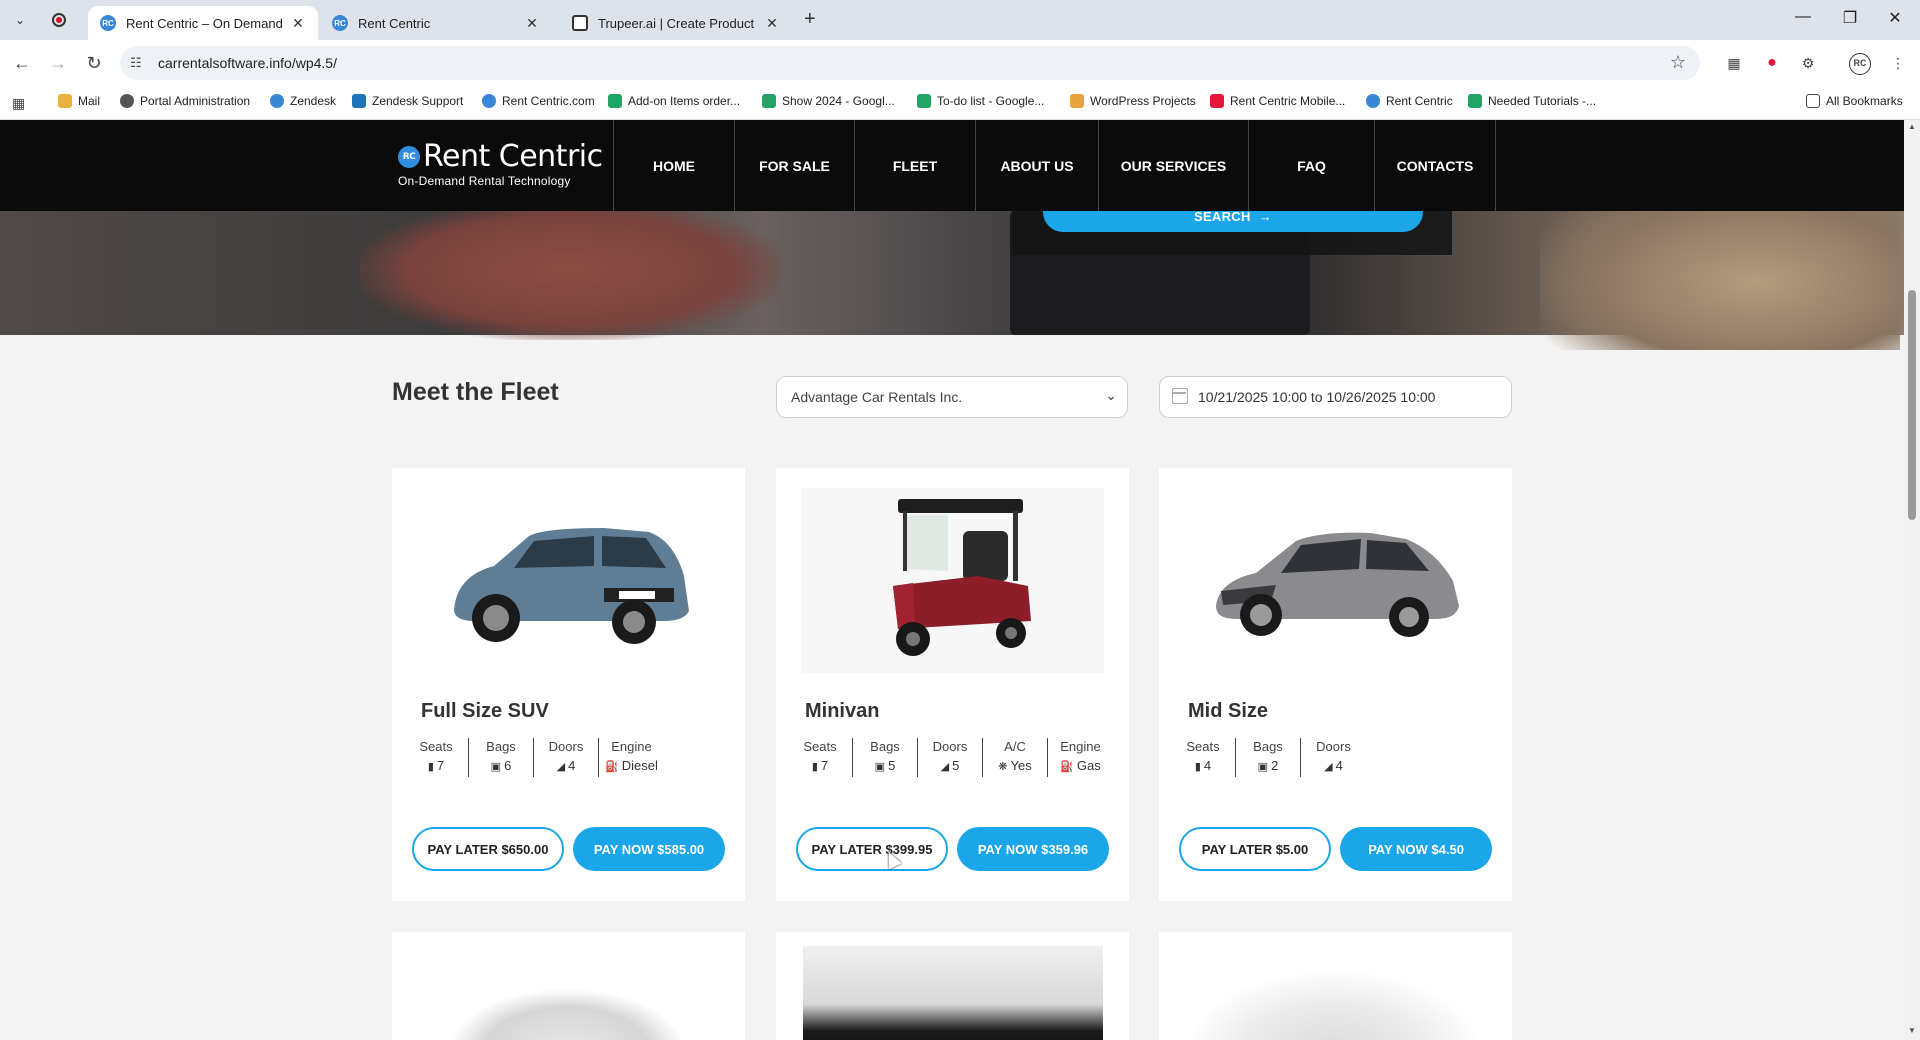  What do you see at coordinates (1335, 397) in the screenshot?
I see `date-range-field: 10/21/2025 10:00 to 10/26/2025 10:00` at bounding box center [1335, 397].